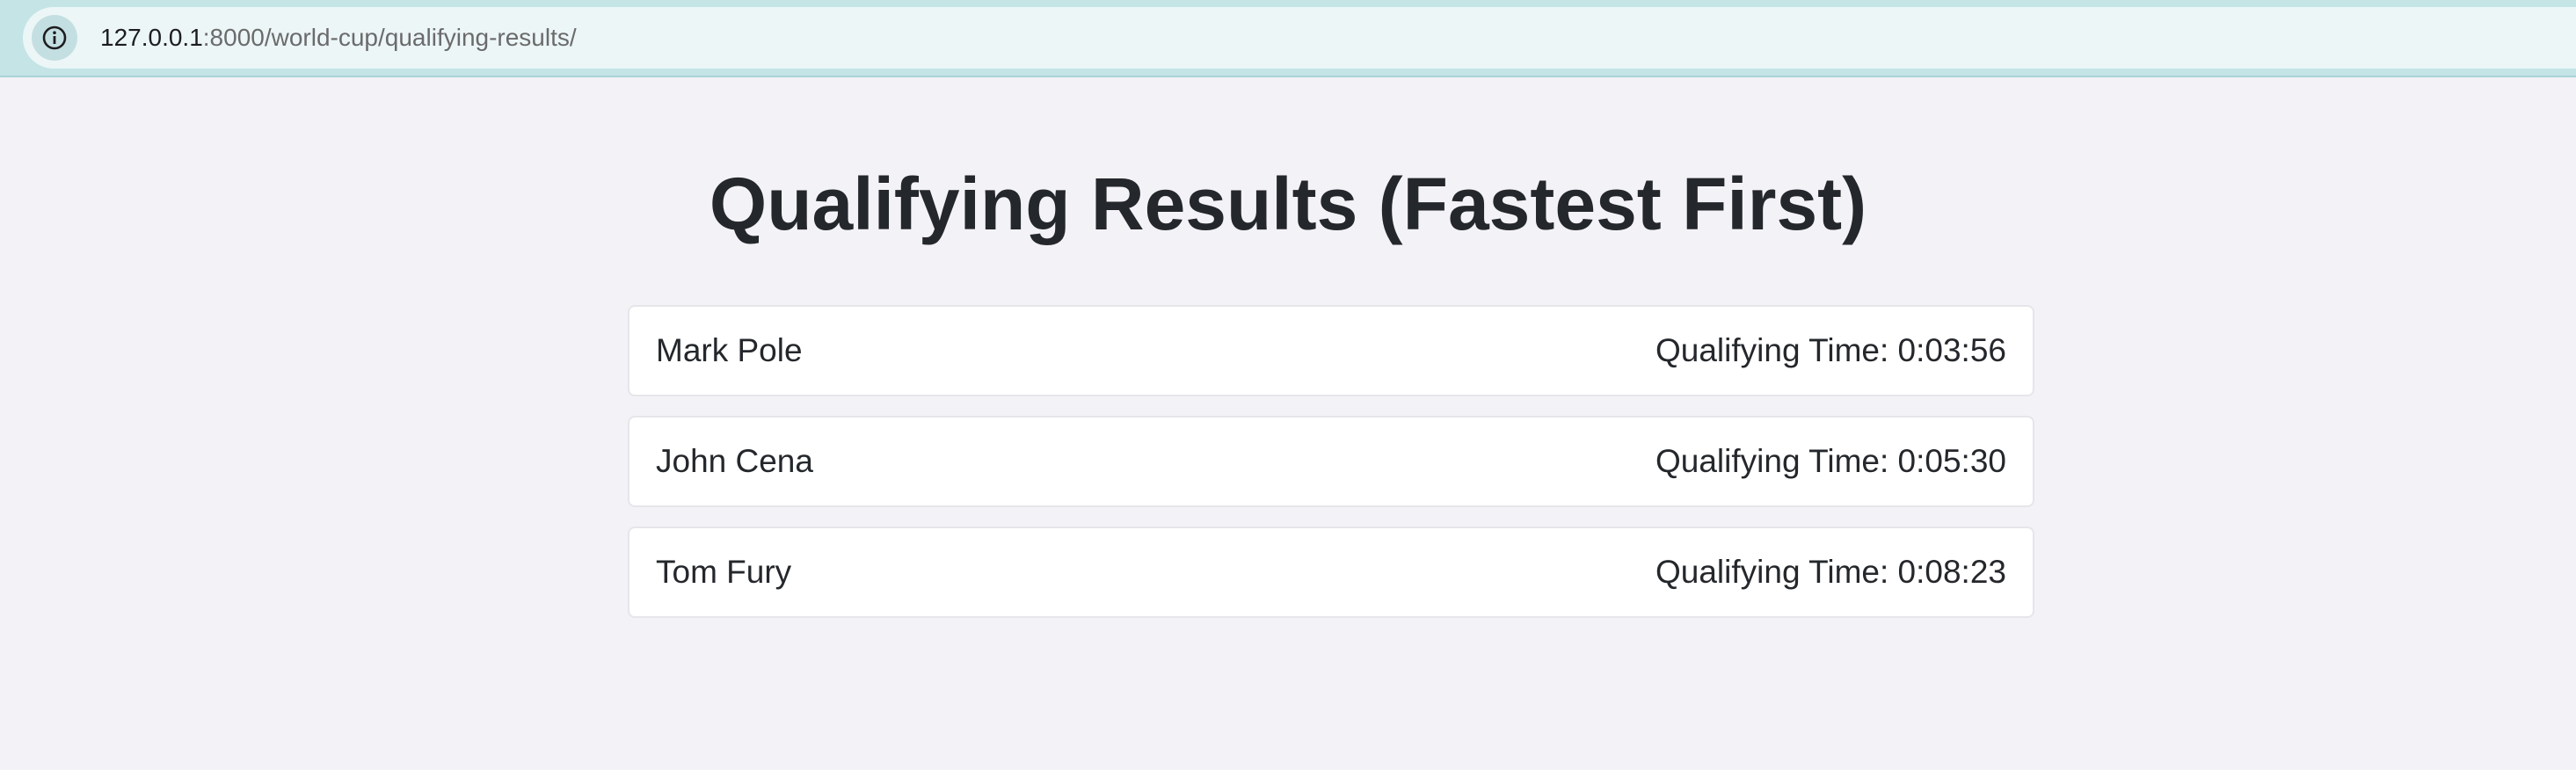 This screenshot has height=770, width=2576. What do you see at coordinates (724, 572) in the screenshot?
I see `racer-name: Tom Fury` at bounding box center [724, 572].